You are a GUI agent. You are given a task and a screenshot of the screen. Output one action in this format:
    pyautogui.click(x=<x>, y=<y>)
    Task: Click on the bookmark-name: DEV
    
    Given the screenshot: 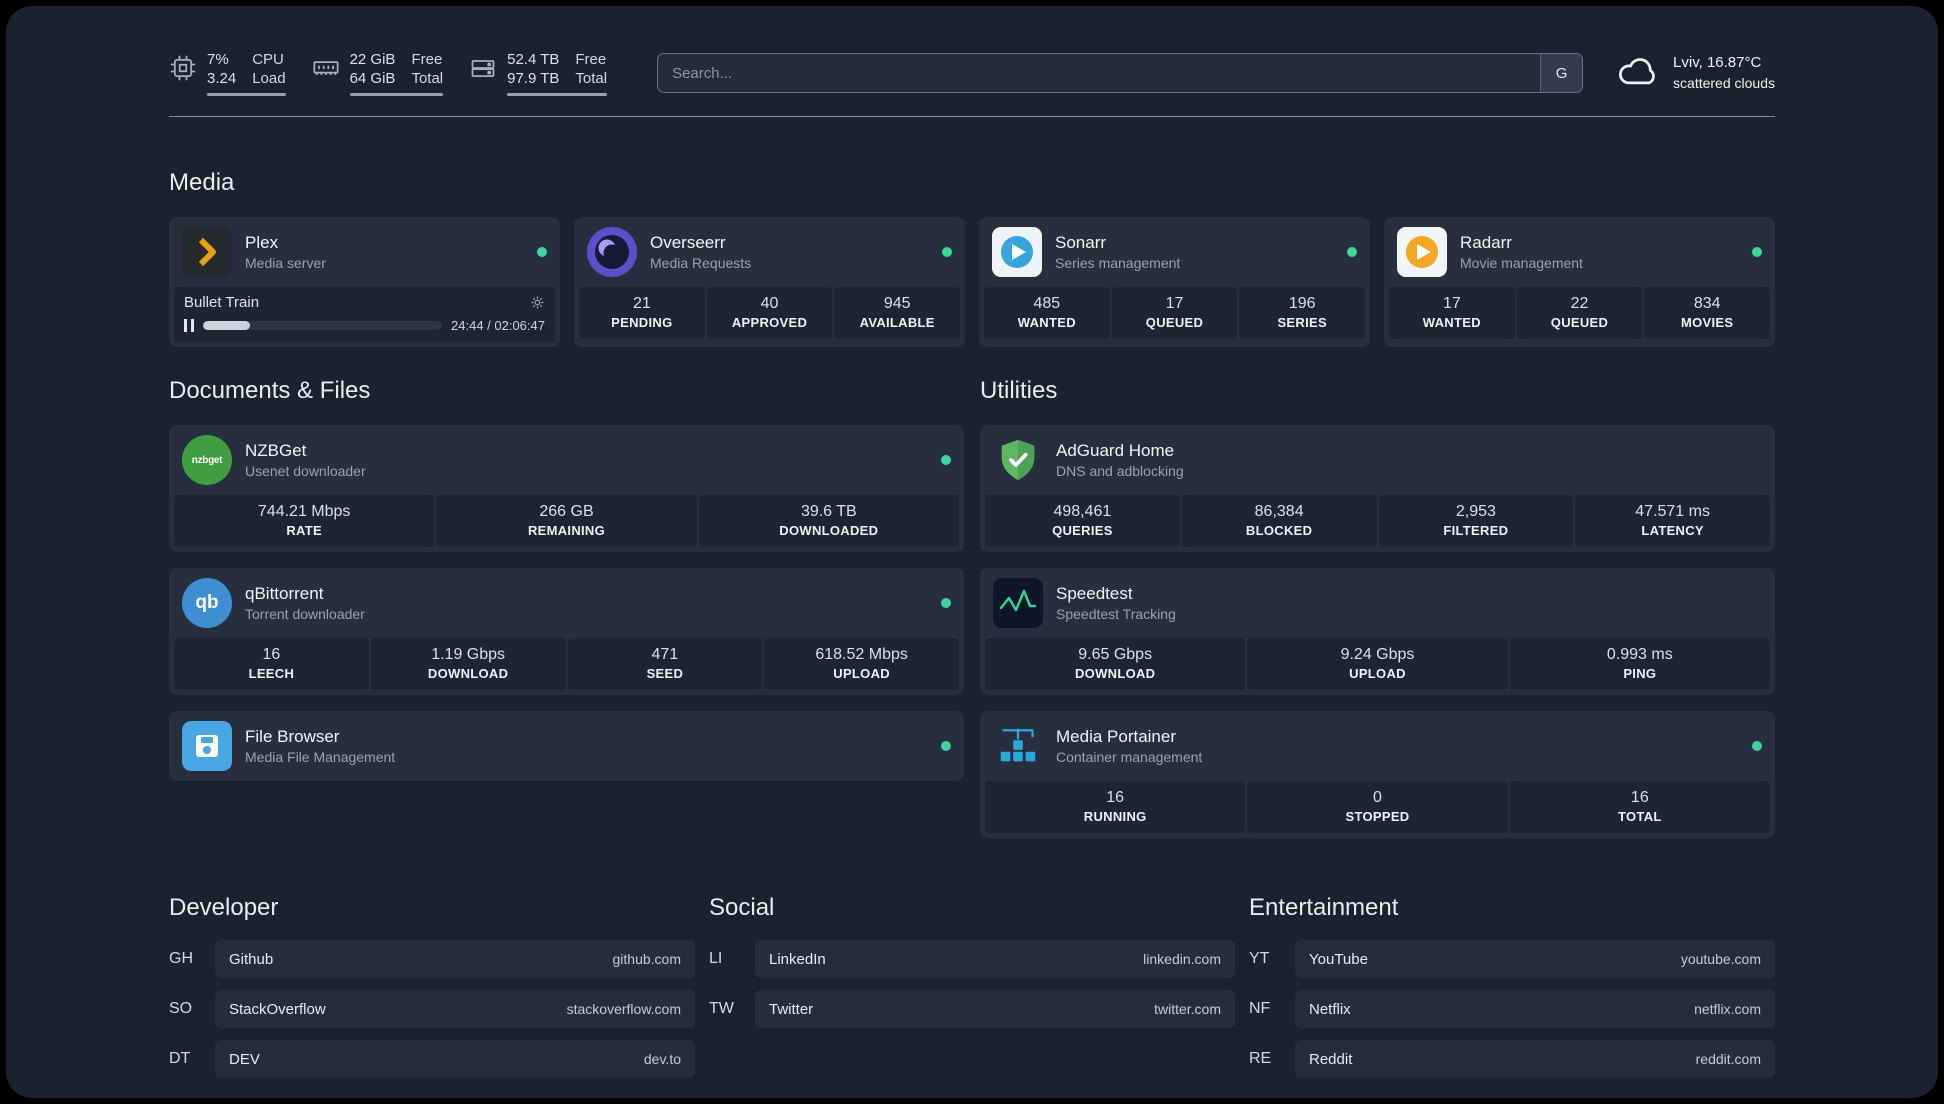 What is the action you would take?
    pyautogui.click(x=244, y=1059)
    